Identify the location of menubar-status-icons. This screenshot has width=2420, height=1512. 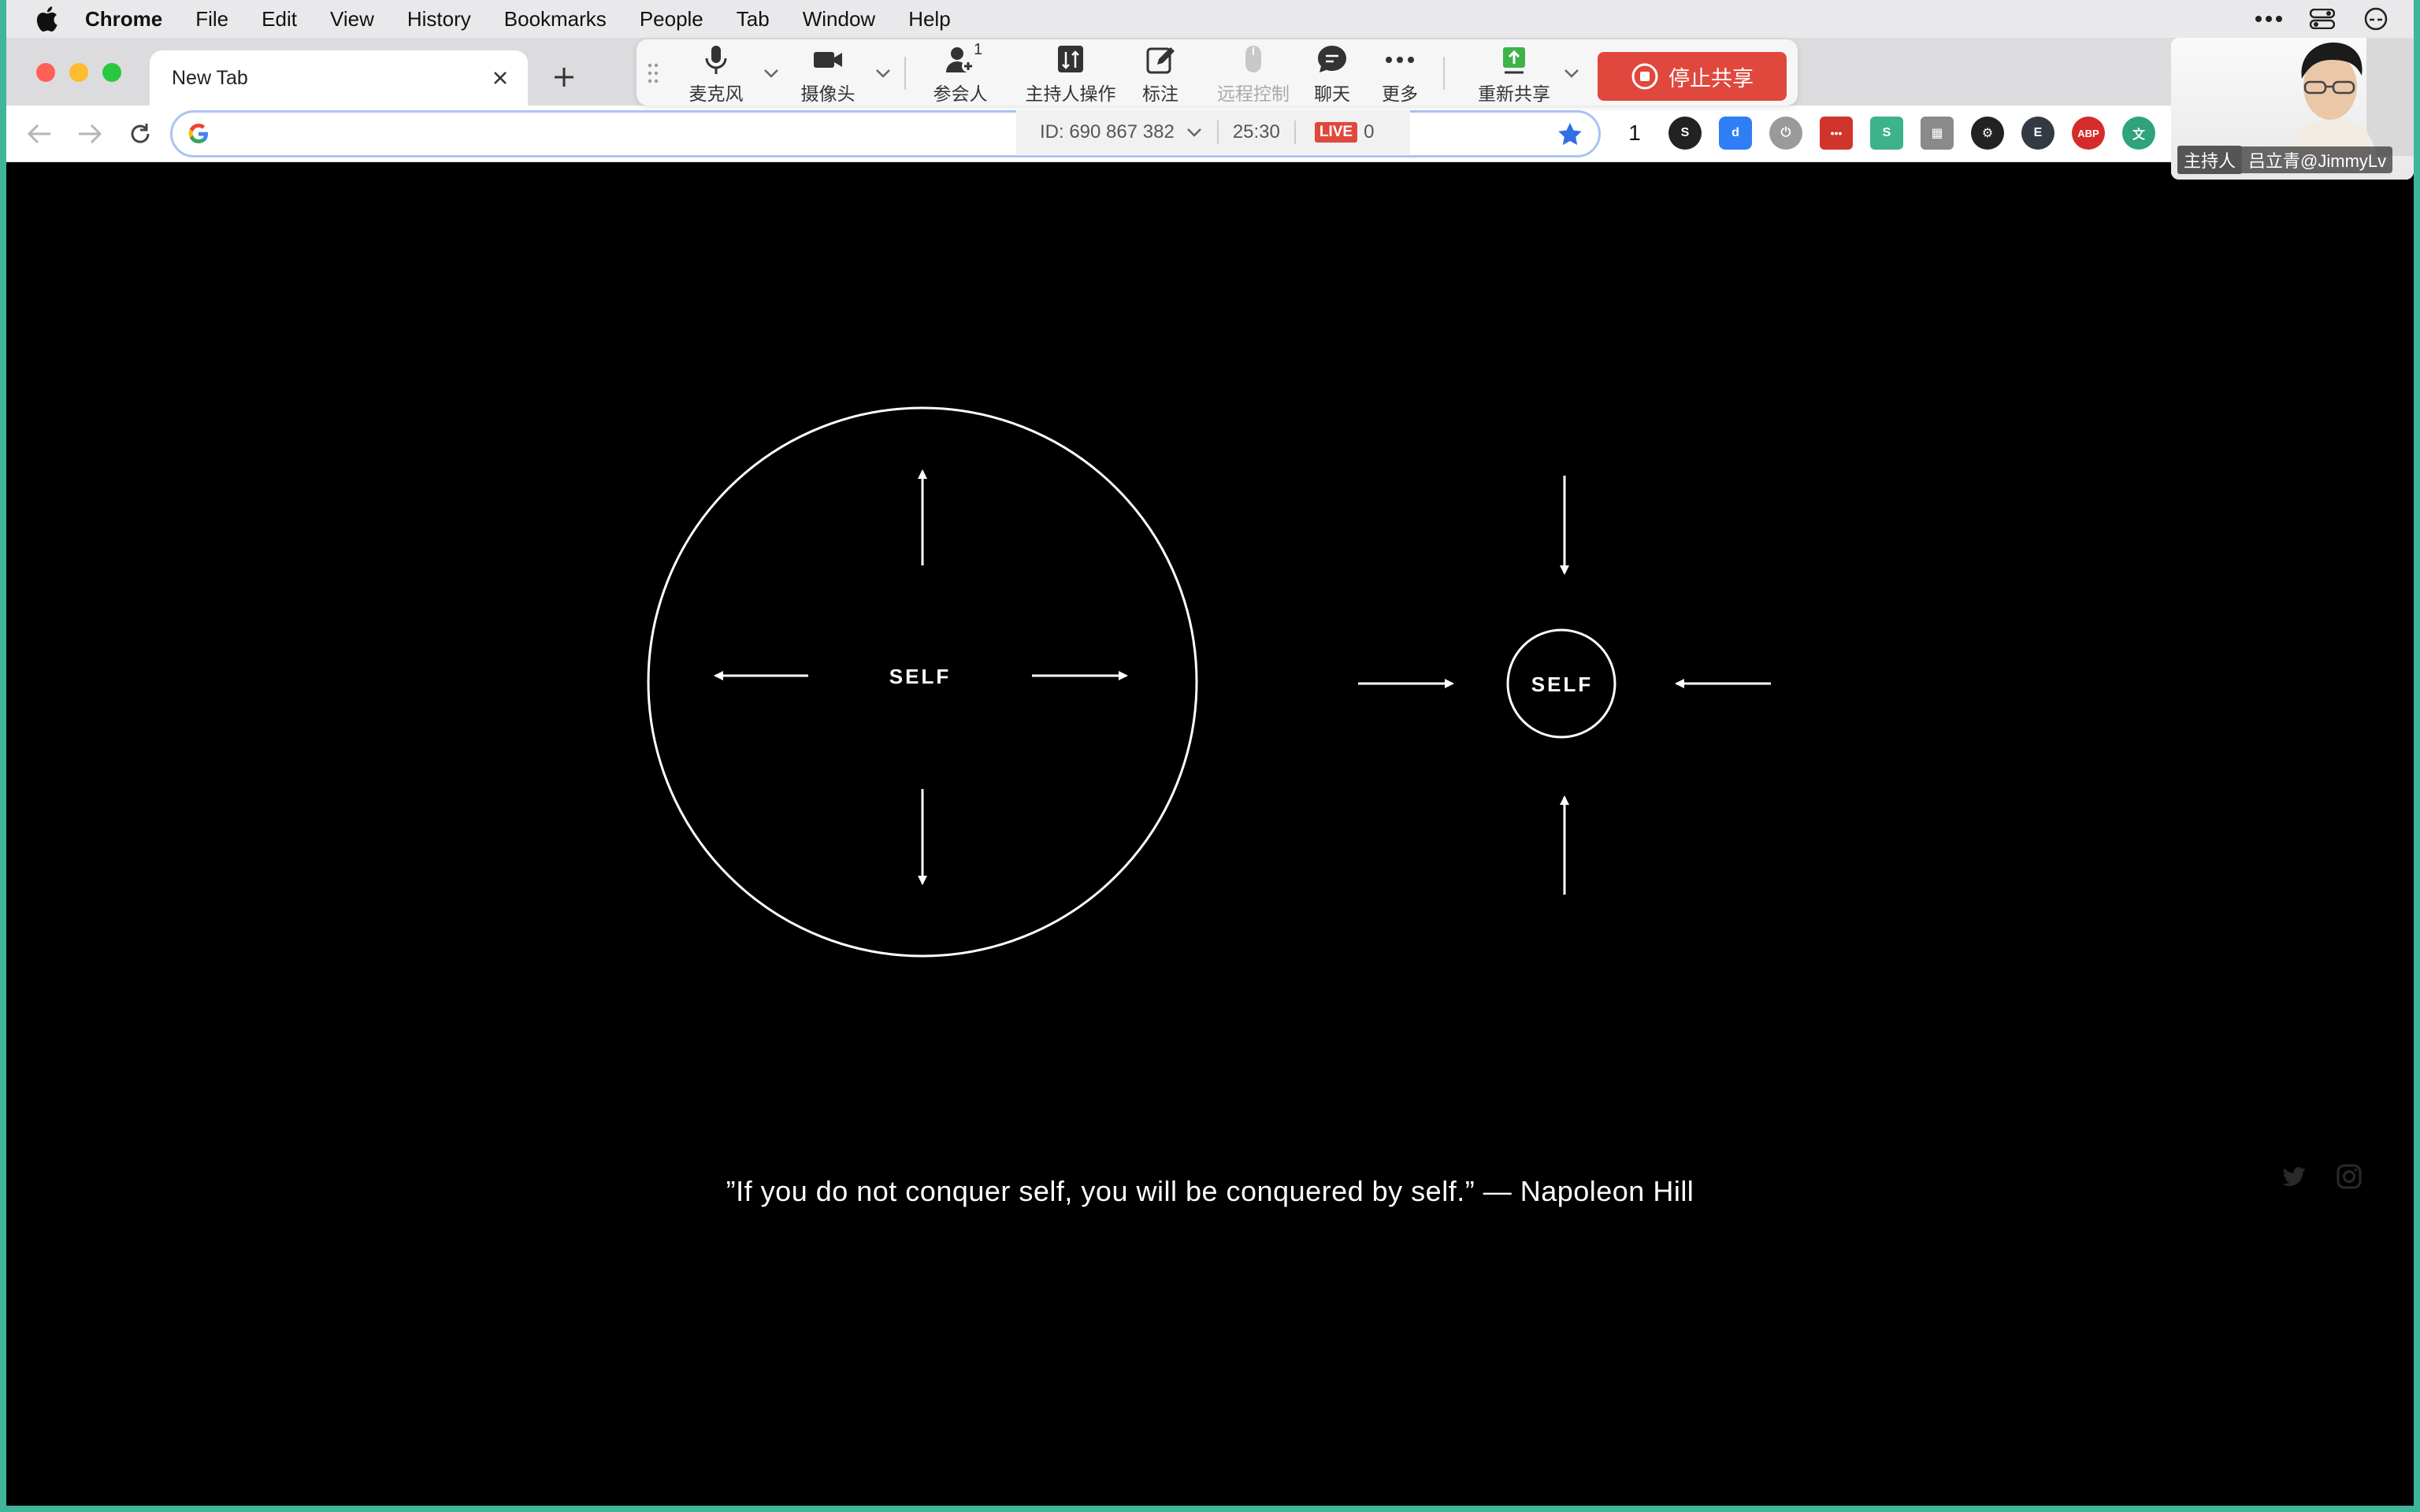
(2322, 19).